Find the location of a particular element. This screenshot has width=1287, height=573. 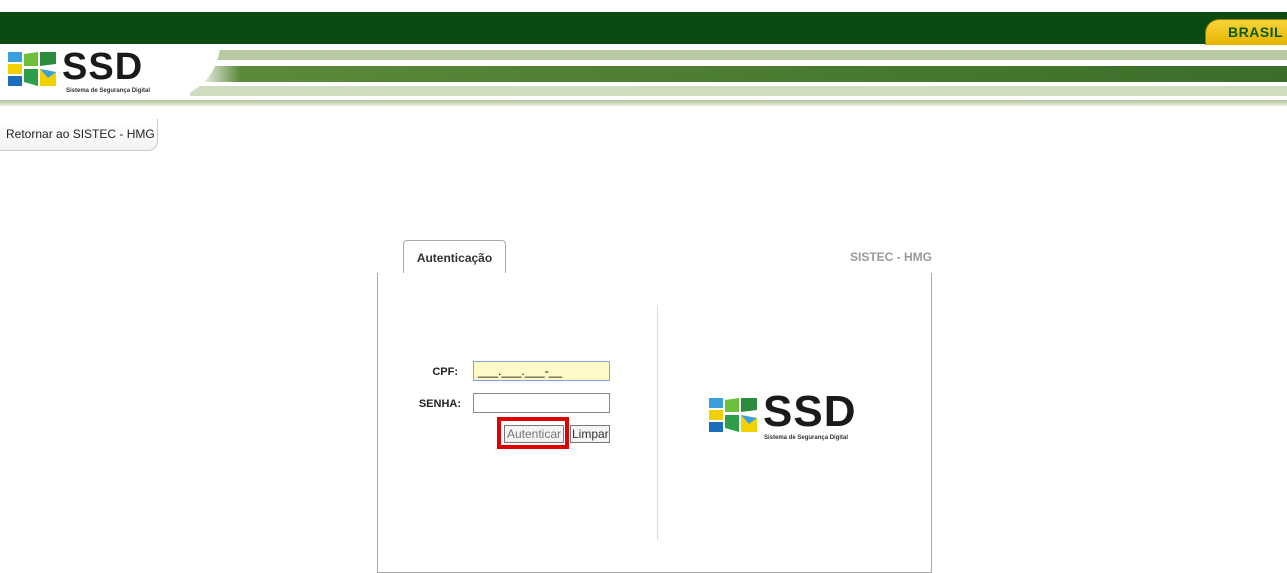

authenticate-highlight-box is located at coordinates (533, 433).